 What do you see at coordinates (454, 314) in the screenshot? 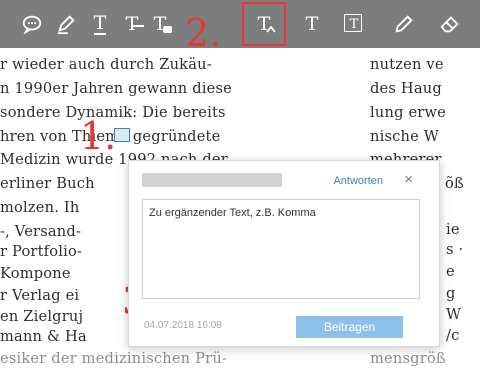
I see `document-line: W` at bounding box center [454, 314].